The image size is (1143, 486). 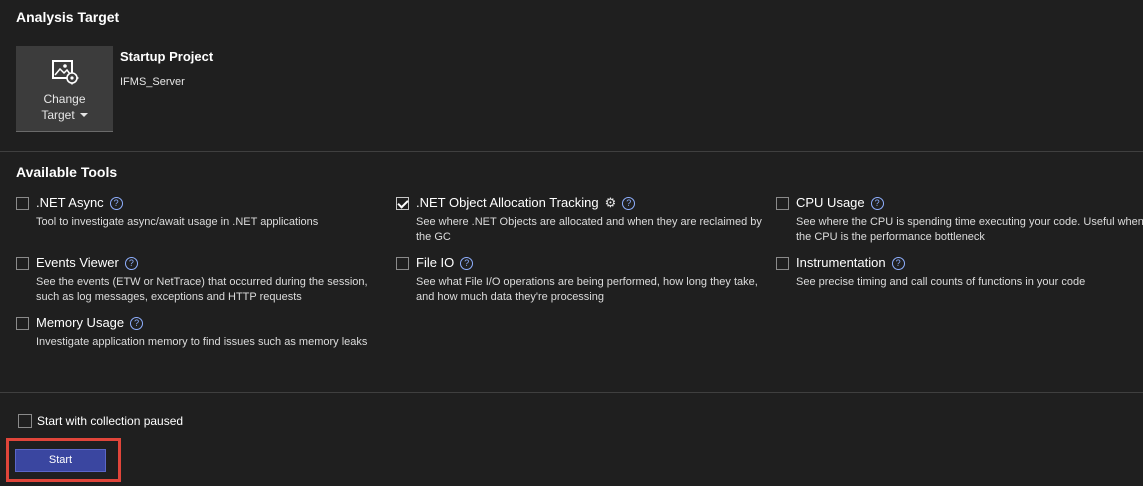 I want to click on tool-name: Memory Usage?, so click(x=90, y=322).